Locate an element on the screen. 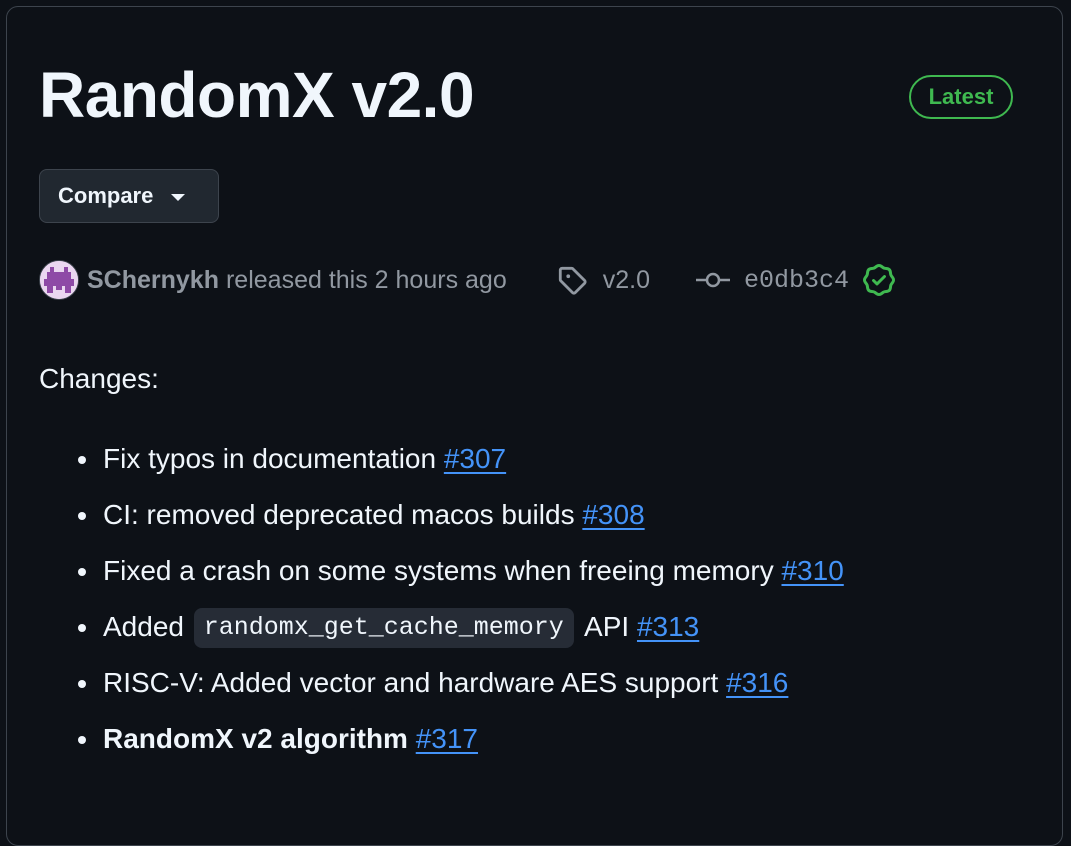 Image resolution: width=1071 pixels, height=846 pixels. commit-link: e0db3c4 is located at coordinates (796, 280).